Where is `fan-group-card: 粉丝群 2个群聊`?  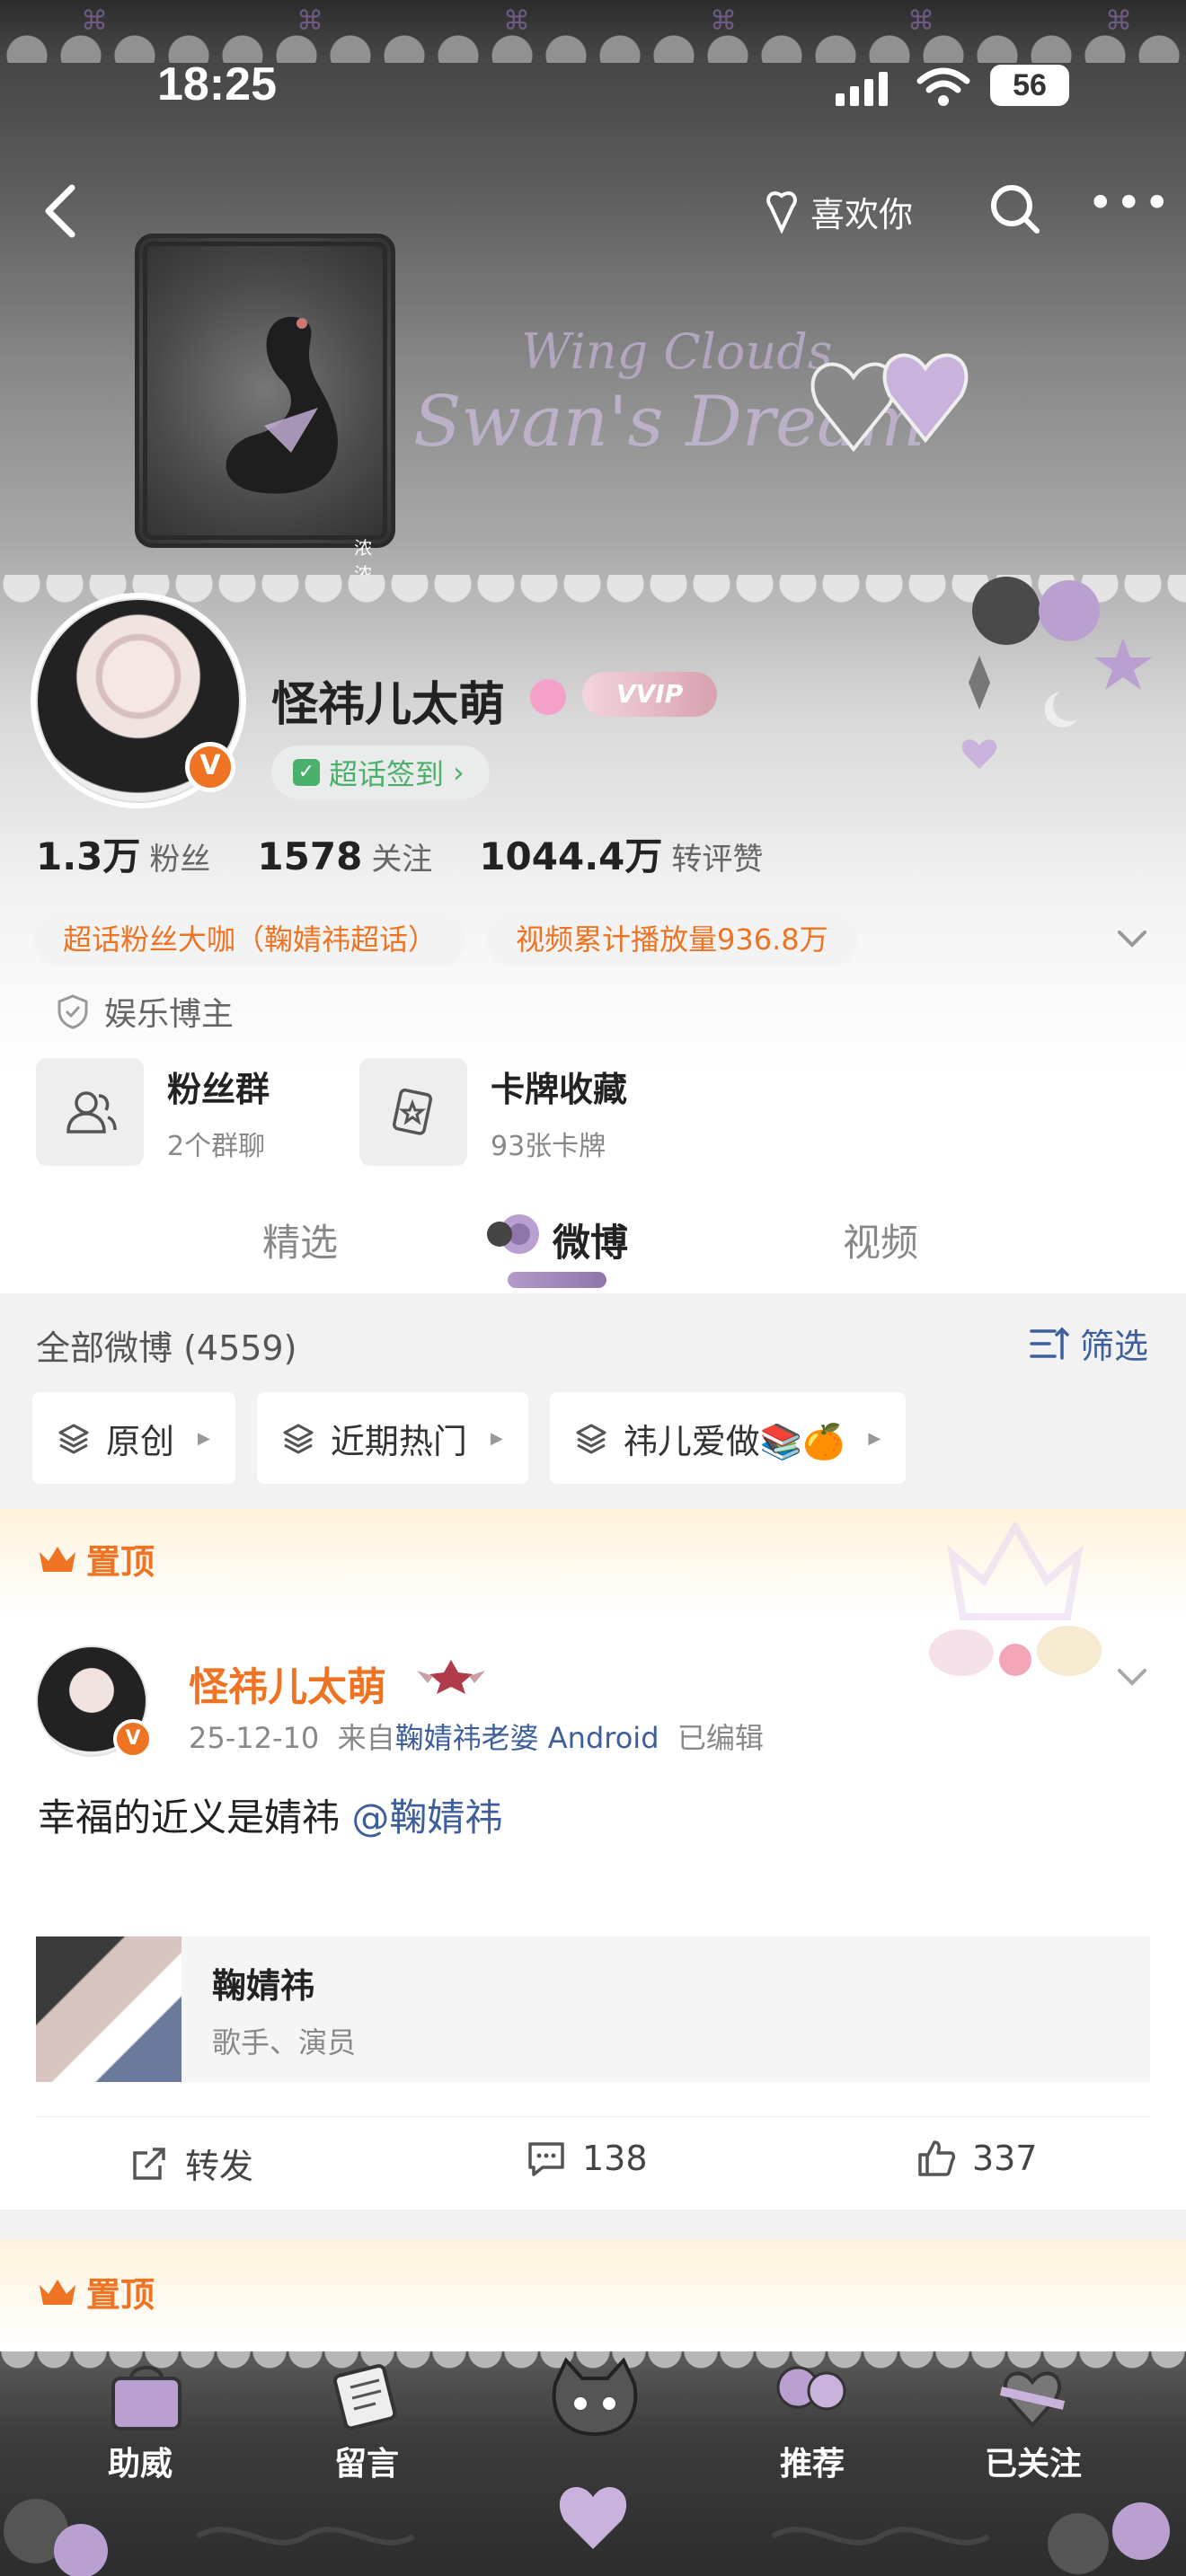
fan-group-card: 粉丝群 2个群聊 is located at coordinates (170, 1112).